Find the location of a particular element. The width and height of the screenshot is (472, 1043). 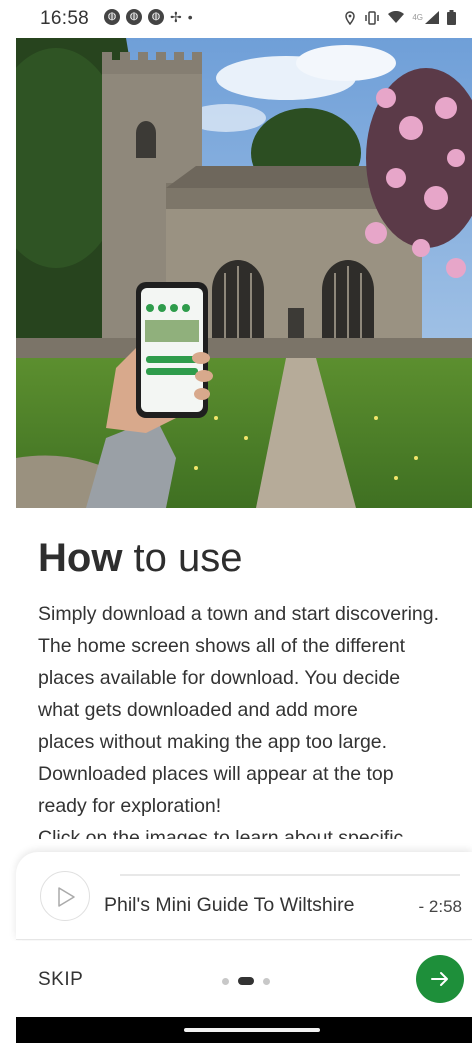

signal-icon is located at coordinates (432, 17).